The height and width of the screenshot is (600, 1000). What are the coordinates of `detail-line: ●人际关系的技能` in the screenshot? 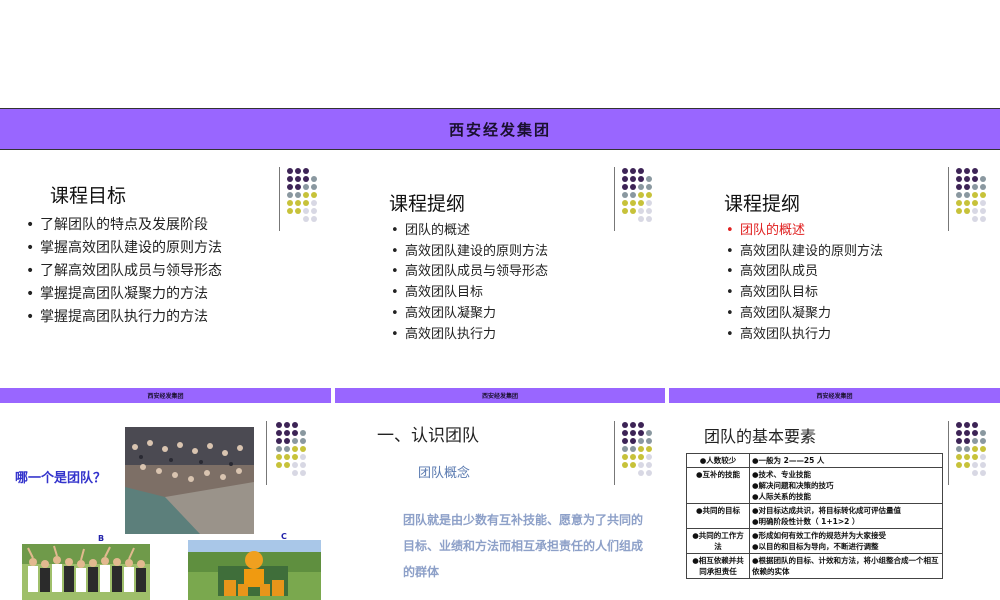 It's located at (782, 496).